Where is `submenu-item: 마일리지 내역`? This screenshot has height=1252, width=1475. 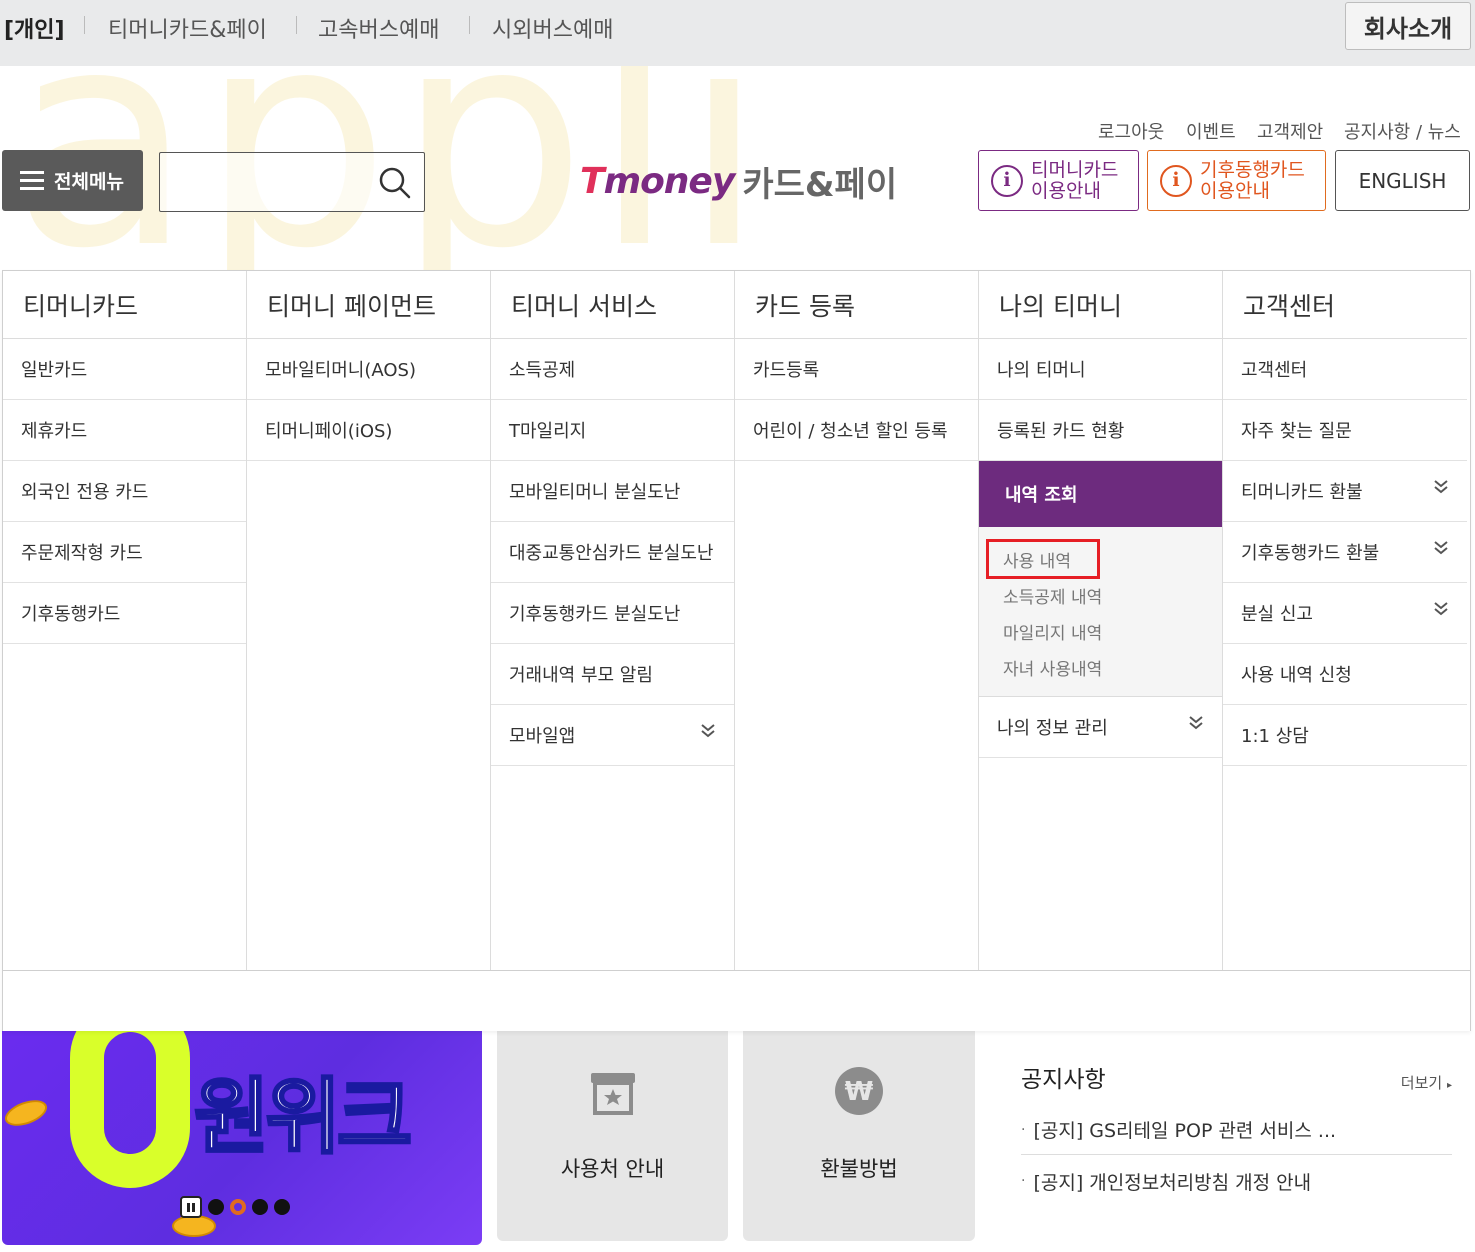 submenu-item: 마일리지 내역 is located at coordinates (1112, 631).